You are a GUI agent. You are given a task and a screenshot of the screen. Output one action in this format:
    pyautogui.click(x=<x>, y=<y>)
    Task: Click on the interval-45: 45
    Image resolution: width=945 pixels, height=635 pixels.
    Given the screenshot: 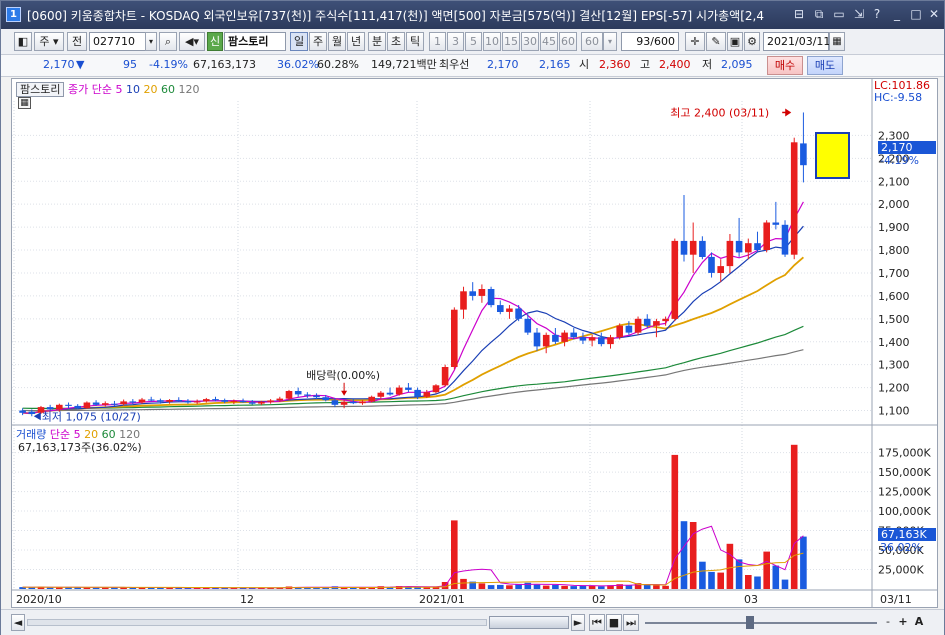 What is the action you would take?
    pyautogui.click(x=549, y=41)
    